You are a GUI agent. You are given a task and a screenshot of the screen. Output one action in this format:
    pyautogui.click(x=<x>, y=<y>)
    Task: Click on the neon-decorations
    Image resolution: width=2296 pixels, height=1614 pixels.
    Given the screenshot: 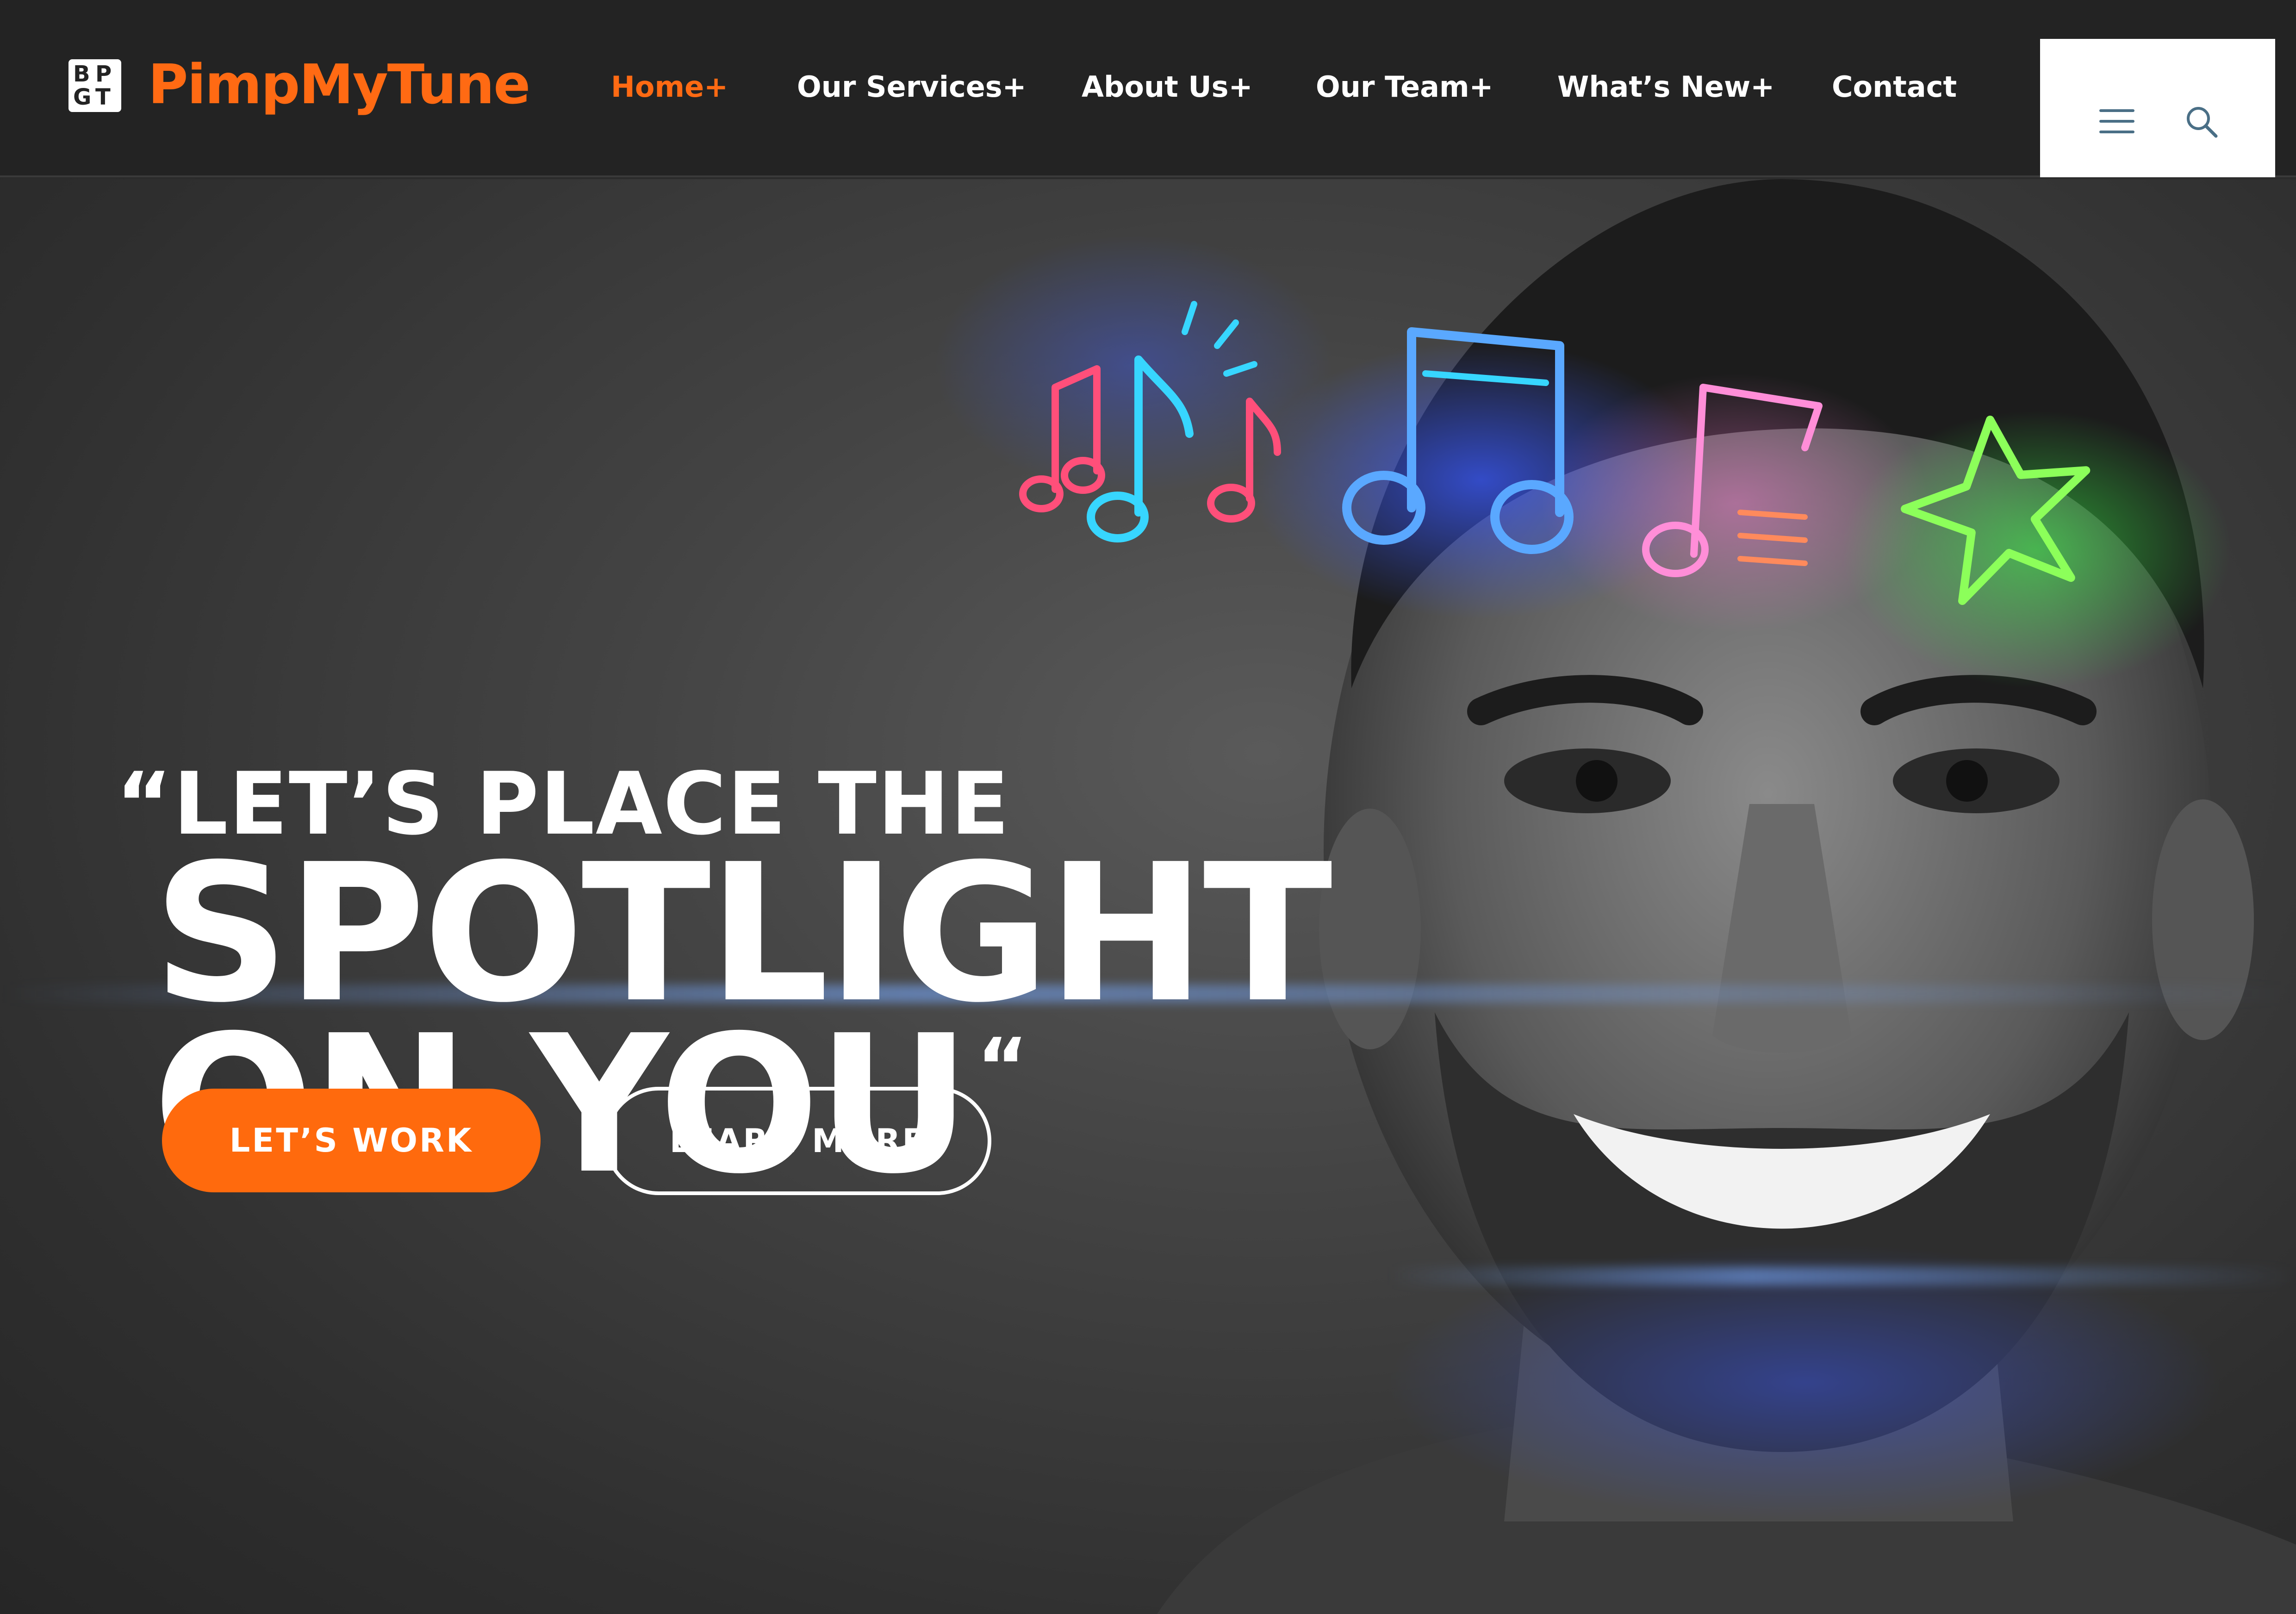 What is the action you would take?
    pyautogui.click(x=1555, y=453)
    